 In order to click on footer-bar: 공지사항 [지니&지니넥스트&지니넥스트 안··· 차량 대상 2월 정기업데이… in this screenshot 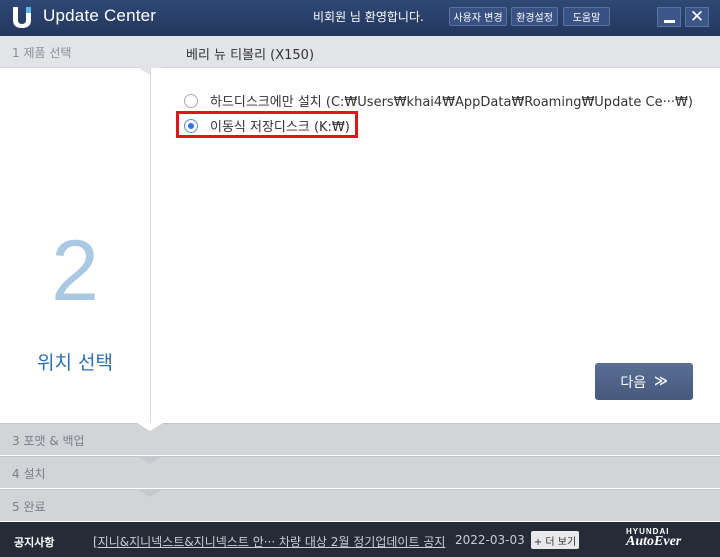, I will do `click(360, 539)`.